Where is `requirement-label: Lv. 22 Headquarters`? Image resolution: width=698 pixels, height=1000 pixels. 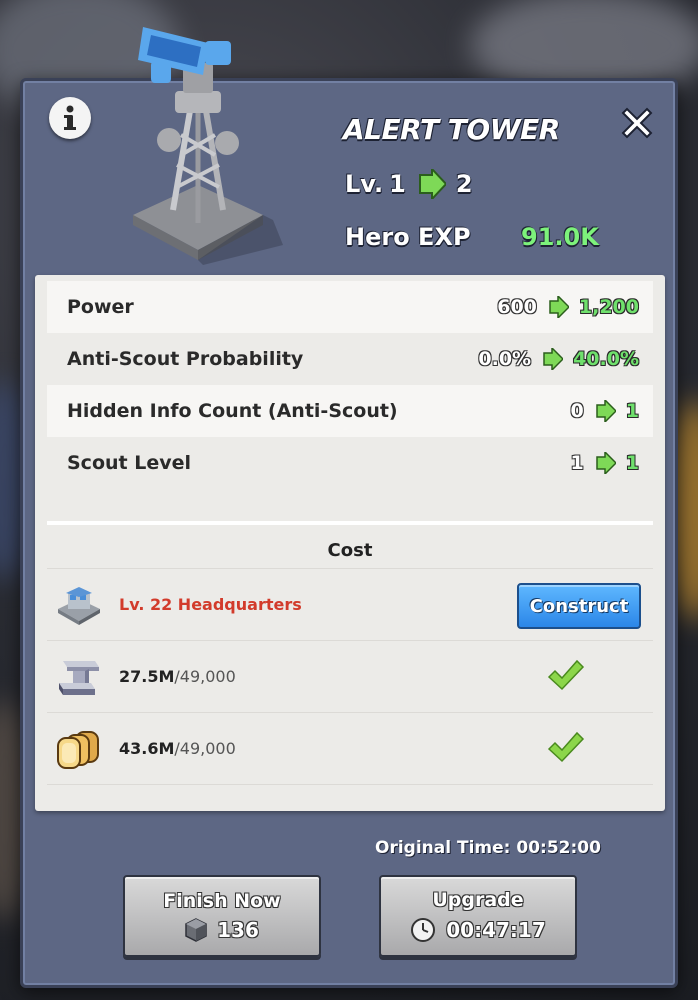 requirement-label: Lv. 22 Headquarters is located at coordinates (210, 604).